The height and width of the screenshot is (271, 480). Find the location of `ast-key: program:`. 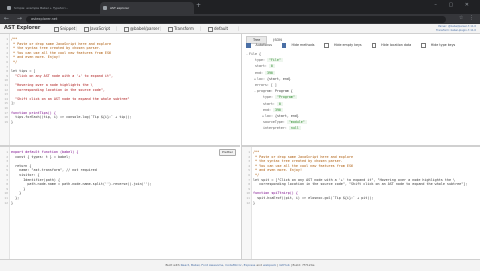

ast-key: program: is located at coordinates (265, 91).